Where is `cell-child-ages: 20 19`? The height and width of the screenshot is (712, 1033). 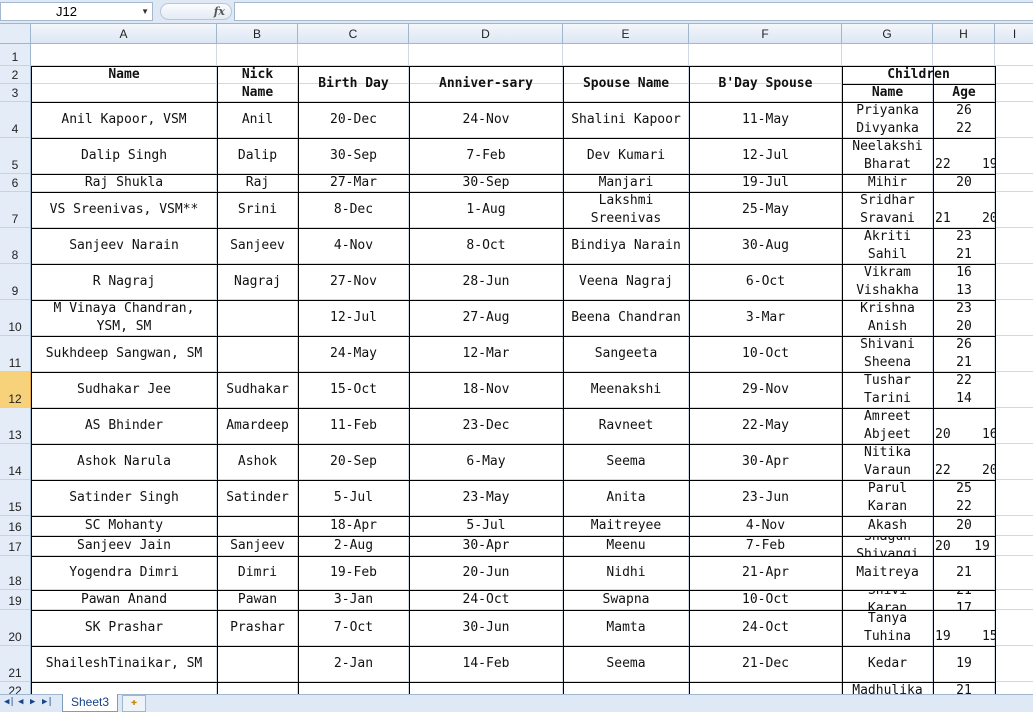 cell-child-ages: 20 19 is located at coordinates (964, 546).